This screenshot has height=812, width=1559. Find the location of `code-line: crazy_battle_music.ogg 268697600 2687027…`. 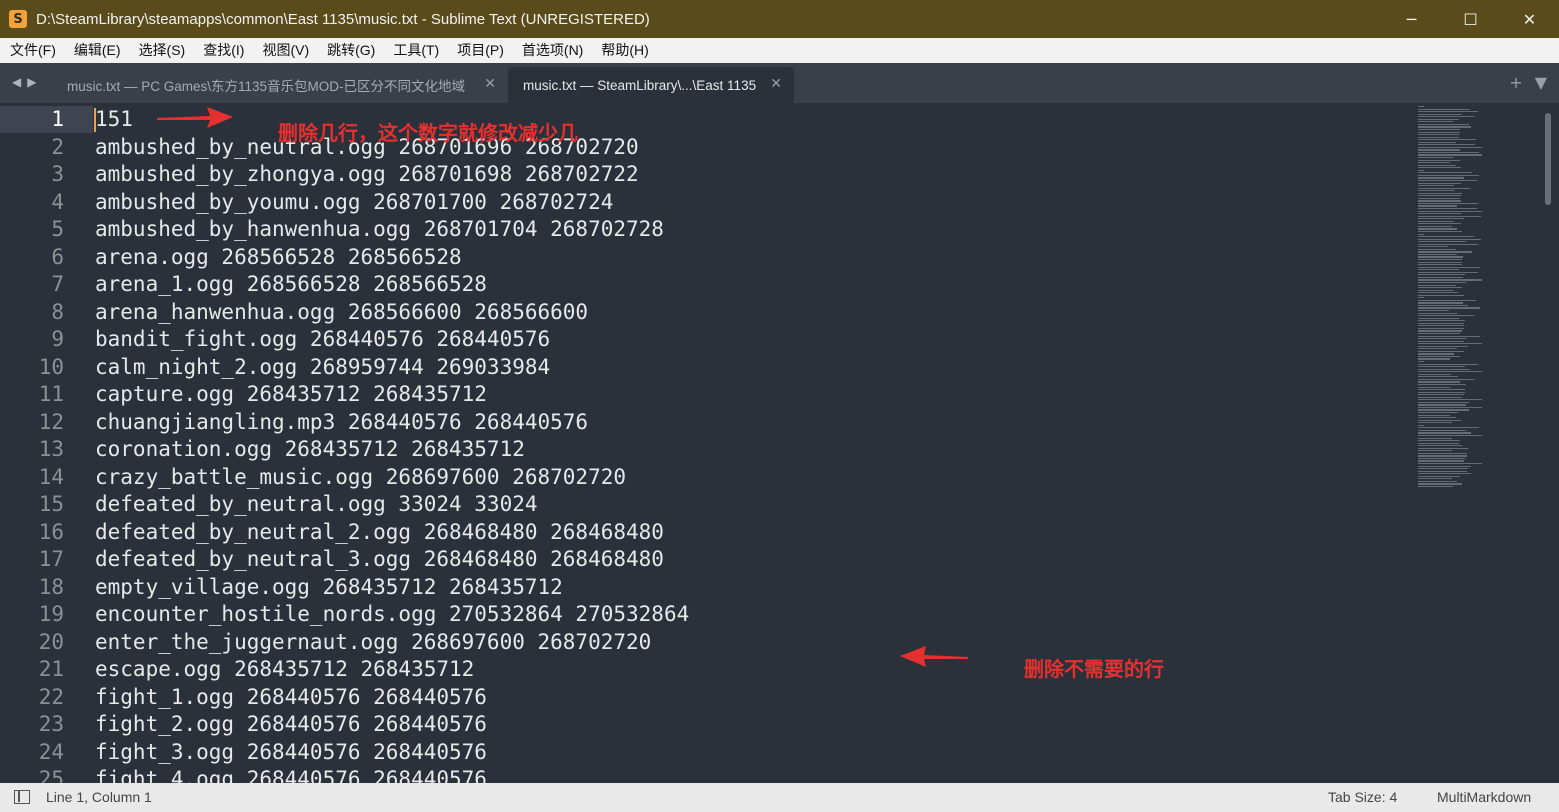

code-line: crazy_battle_music.ogg 268697600 2687027… is located at coordinates (360, 478).